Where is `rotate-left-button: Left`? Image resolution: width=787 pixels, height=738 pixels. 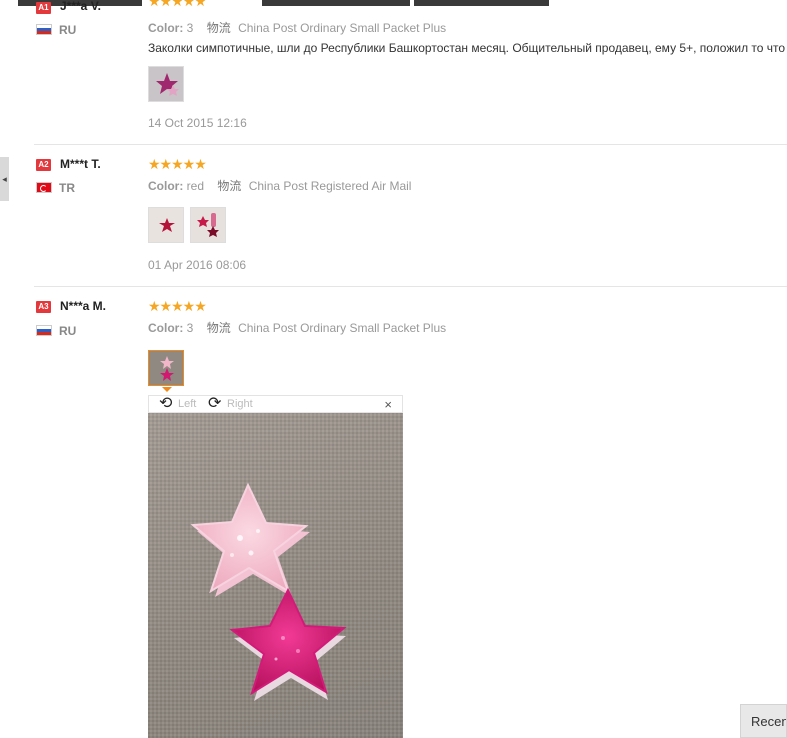 rotate-left-button: Left is located at coordinates (187, 404).